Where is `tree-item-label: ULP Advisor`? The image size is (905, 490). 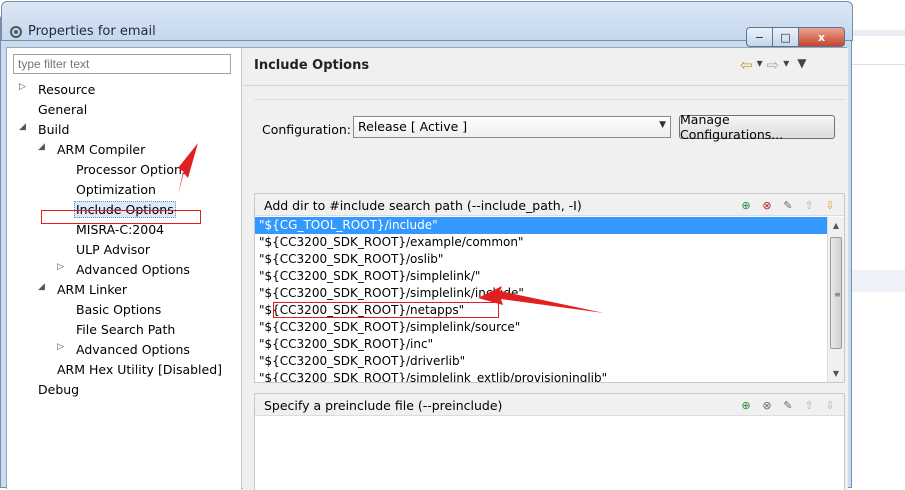
tree-item-label: ULP Advisor is located at coordinates (113, 249).